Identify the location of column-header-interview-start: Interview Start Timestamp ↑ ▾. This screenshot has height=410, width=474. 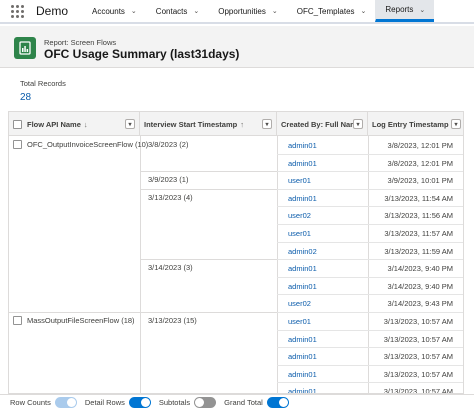
(208, 124).